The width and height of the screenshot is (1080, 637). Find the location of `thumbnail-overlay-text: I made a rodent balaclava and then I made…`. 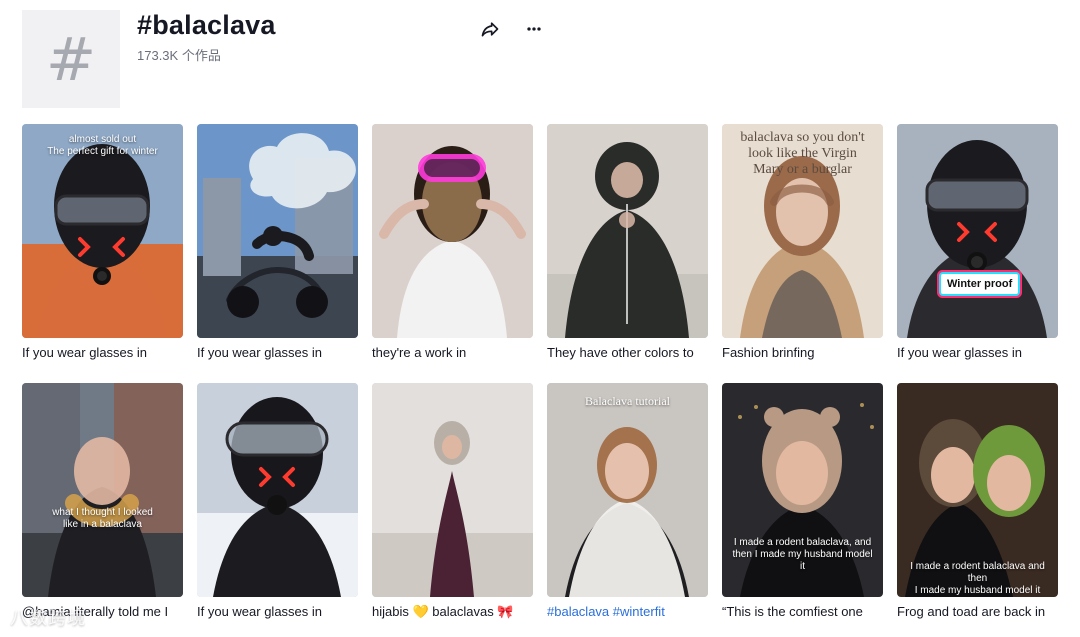

thumbnail-overlay-text: I made a rodent balaclava and then I made… is located at coordinates (977, 578).